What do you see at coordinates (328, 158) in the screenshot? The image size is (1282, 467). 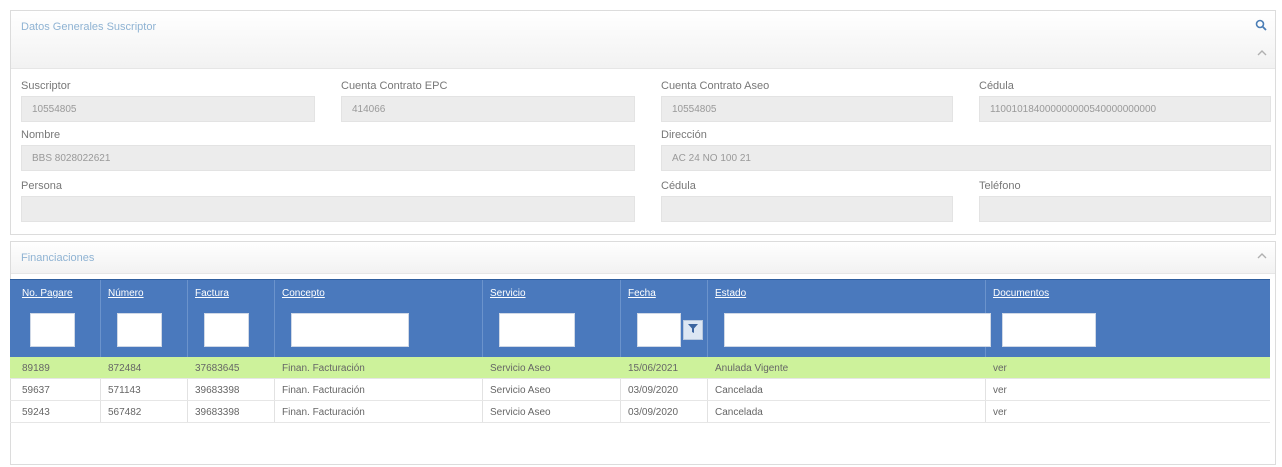 I see `nombre-field: BBS 8028022621` at bounding box center [328, 158].